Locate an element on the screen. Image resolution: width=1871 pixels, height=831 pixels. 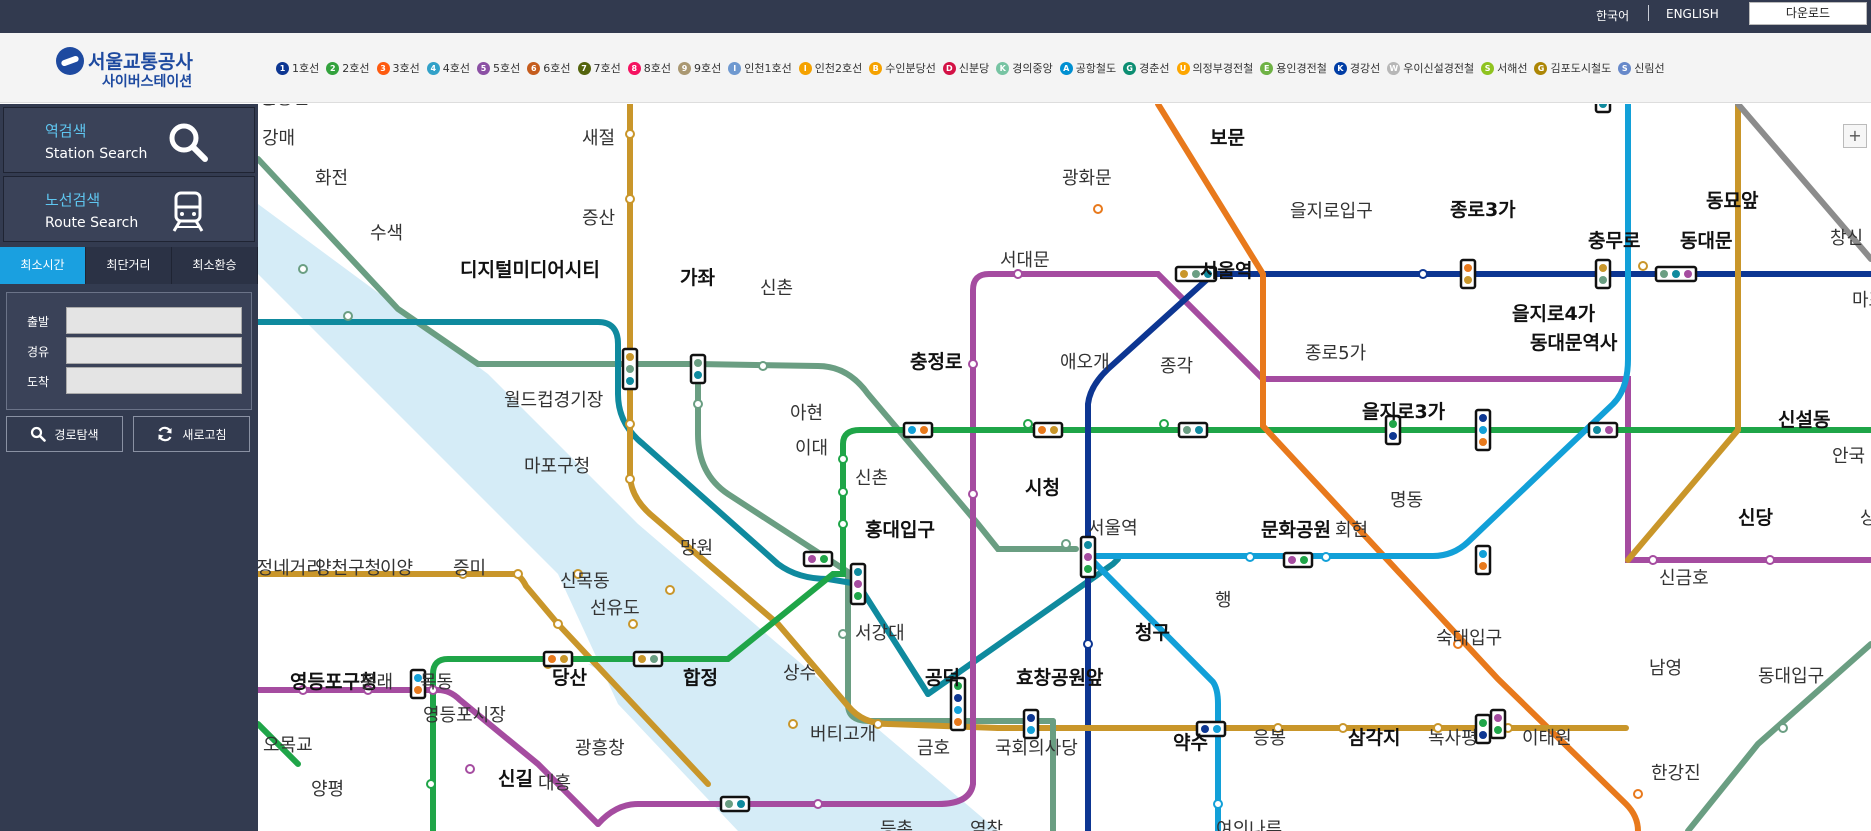
tab-min-time: 최소시간 is located at coordinates (43, 265).